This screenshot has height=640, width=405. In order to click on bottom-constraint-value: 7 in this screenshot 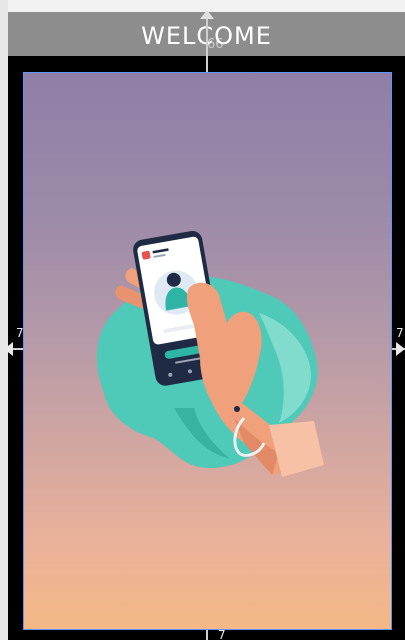, I will do `click(222, 634)`.